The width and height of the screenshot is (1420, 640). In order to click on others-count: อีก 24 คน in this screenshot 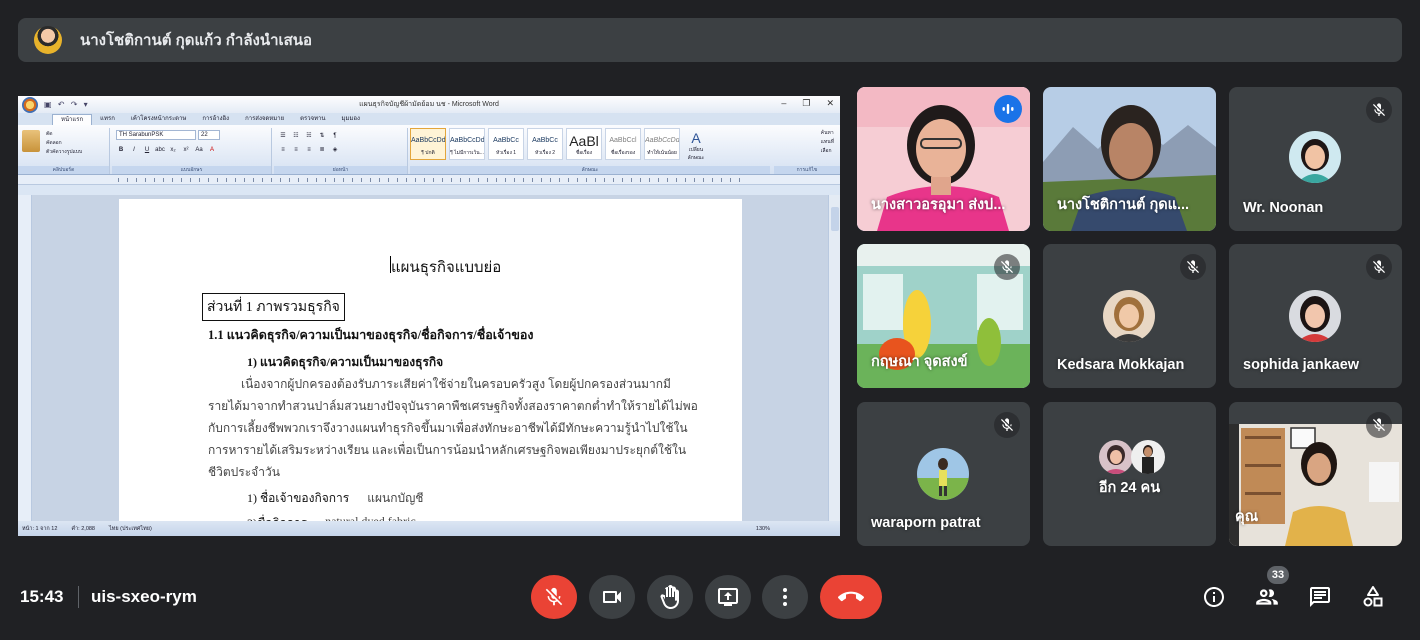, I will do `click(1129, 488)`.